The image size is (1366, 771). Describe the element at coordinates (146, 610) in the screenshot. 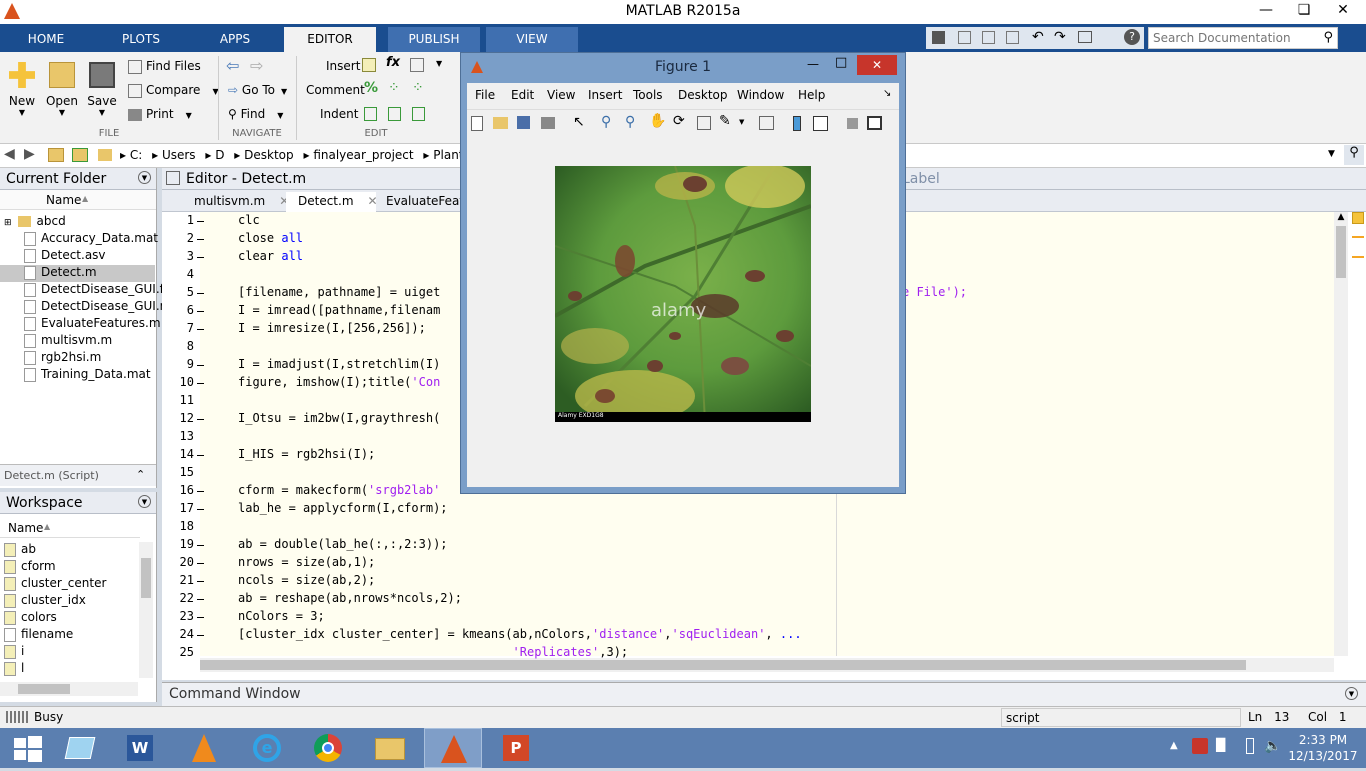

I see `vertical-scrollbar` at that location.